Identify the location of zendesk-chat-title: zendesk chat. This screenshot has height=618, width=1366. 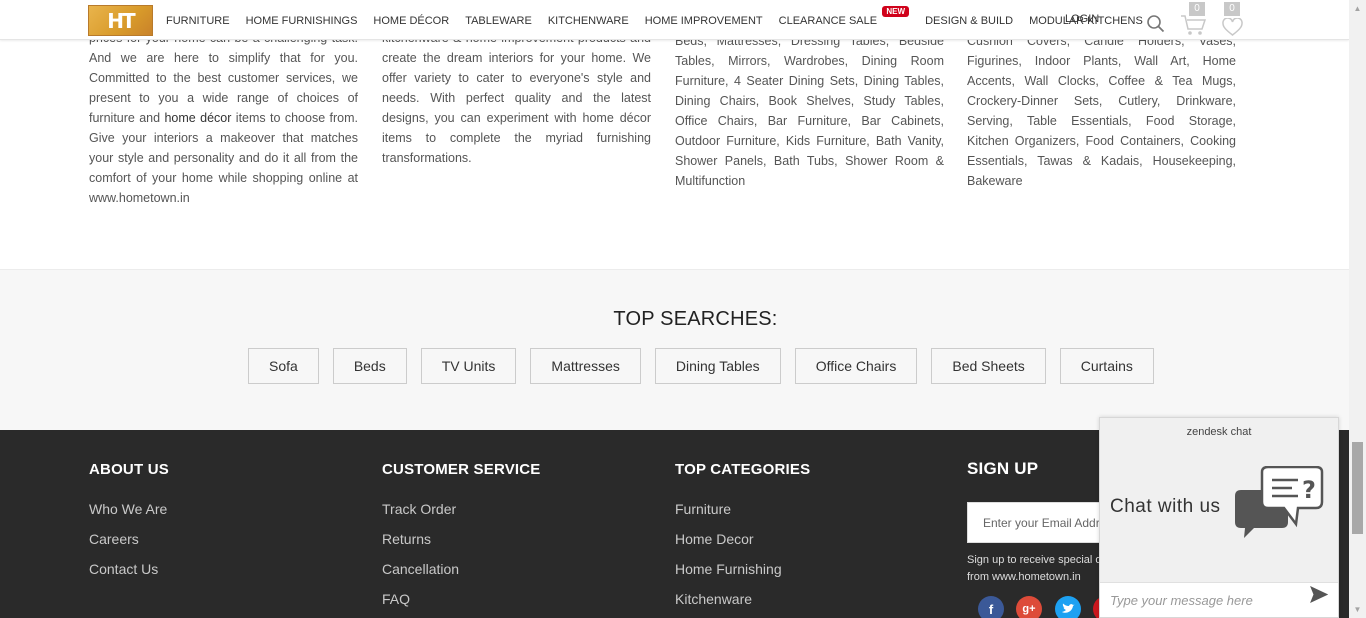
(1219, 432).